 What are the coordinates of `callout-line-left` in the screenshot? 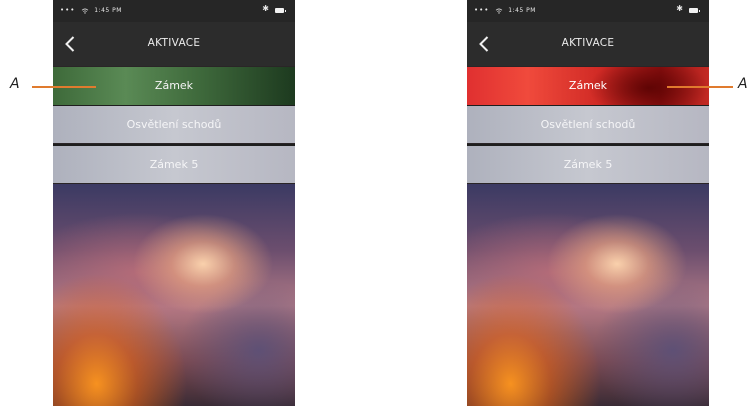 It's located at (64, 87).